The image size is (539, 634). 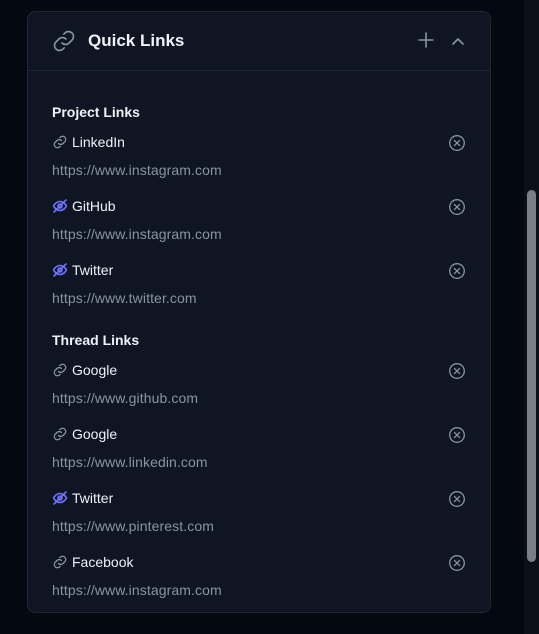 I want to click on link-item: Google https://www.github.com, so click(x=262, y=387).